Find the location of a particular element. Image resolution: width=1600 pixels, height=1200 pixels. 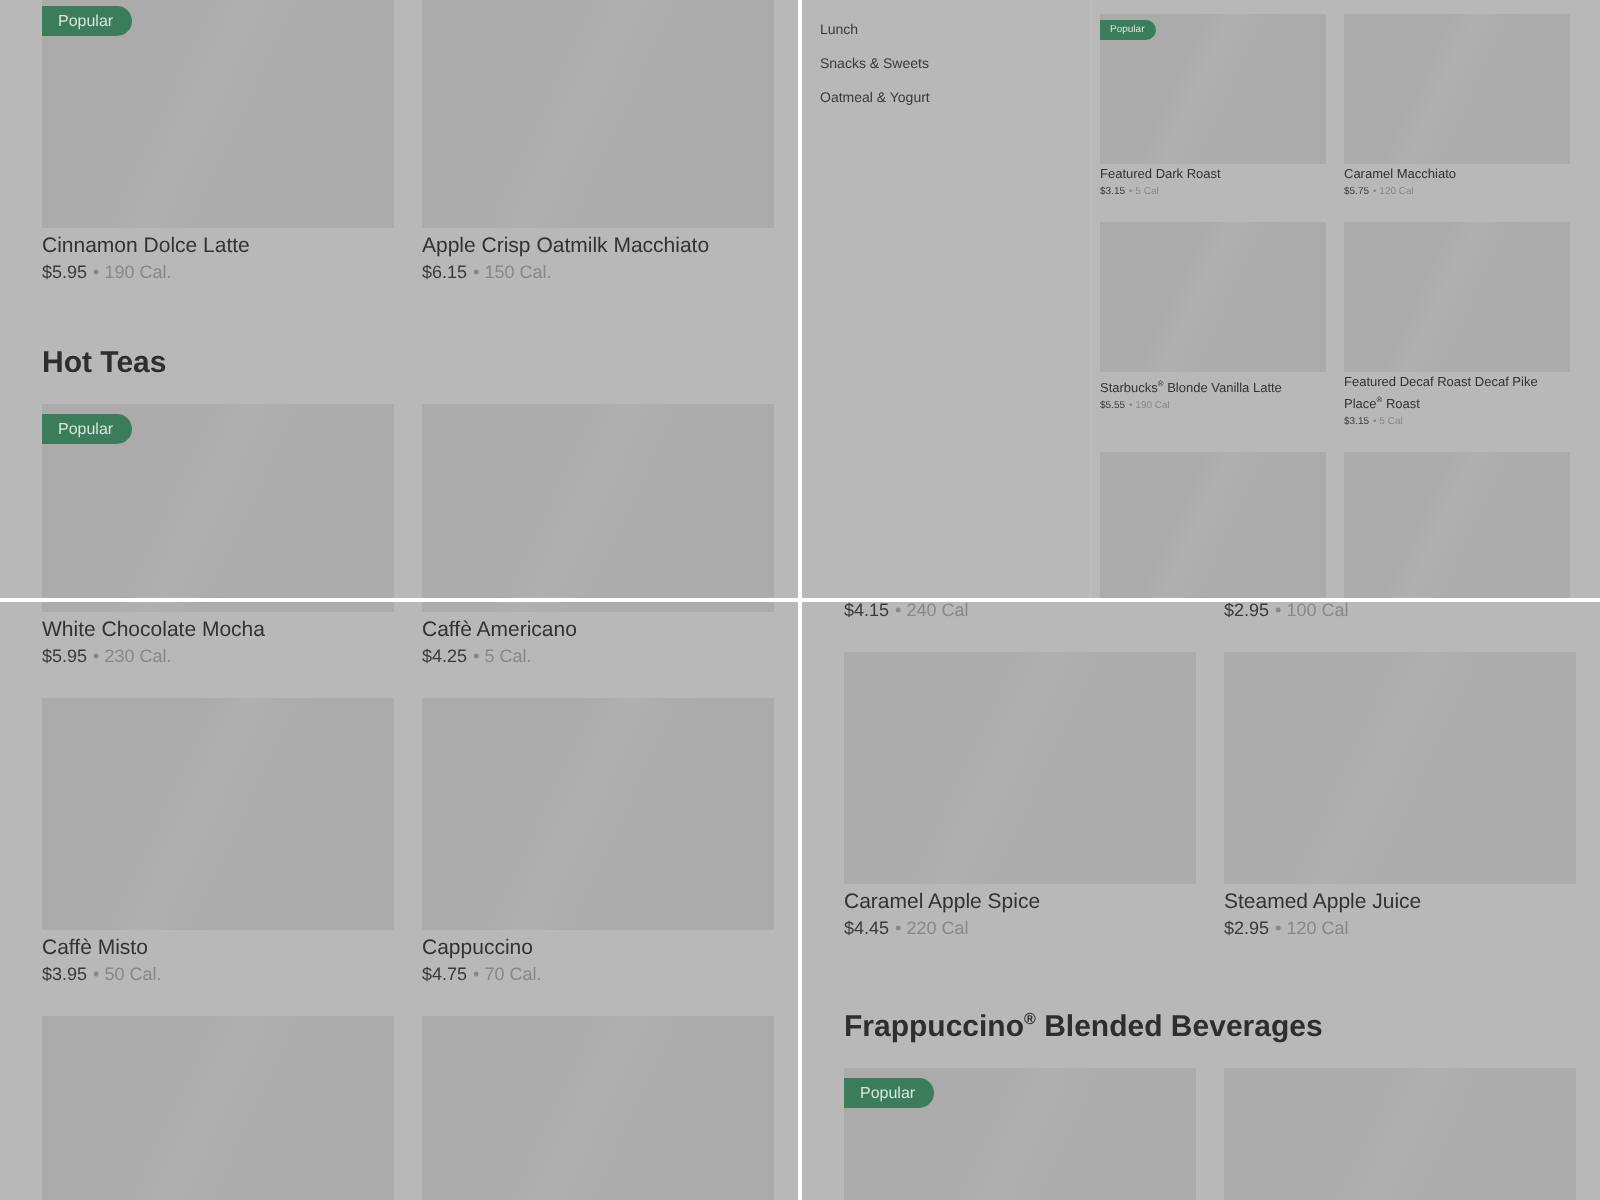

item-name: White Chocolate Mocha is located at coordinates (218, 630).